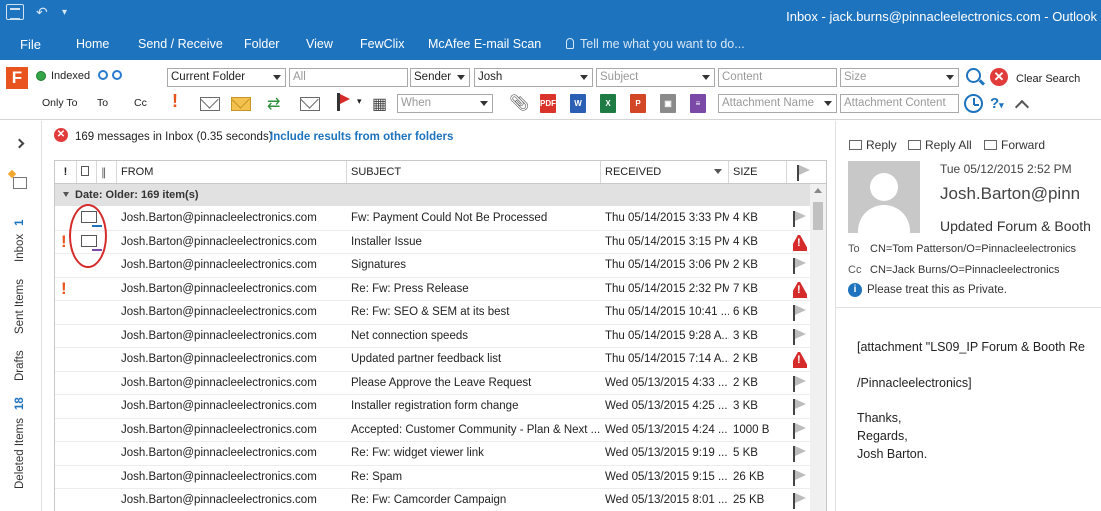  I want to click on col-received: RECEIVED, so click(665, 172).